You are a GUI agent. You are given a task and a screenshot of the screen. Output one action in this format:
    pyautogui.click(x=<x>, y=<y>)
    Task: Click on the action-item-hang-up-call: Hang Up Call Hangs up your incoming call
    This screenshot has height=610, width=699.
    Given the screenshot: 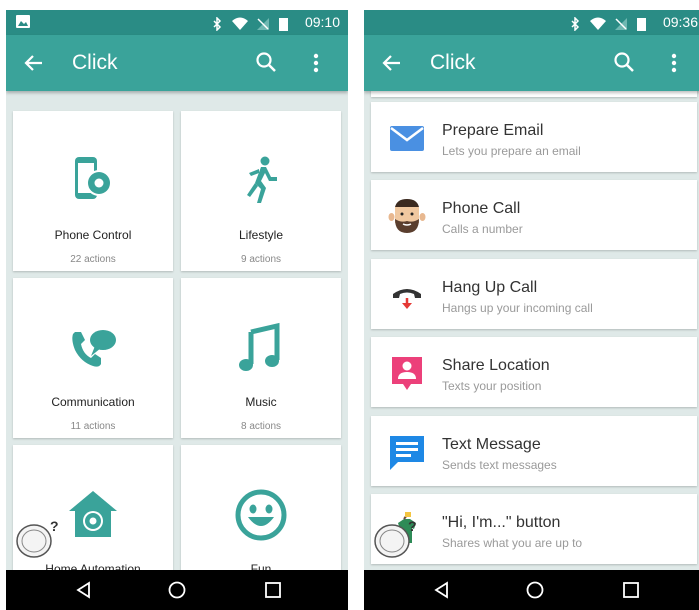 What is the action you would take?
    pyautogui.click(x=534, y=294)
    